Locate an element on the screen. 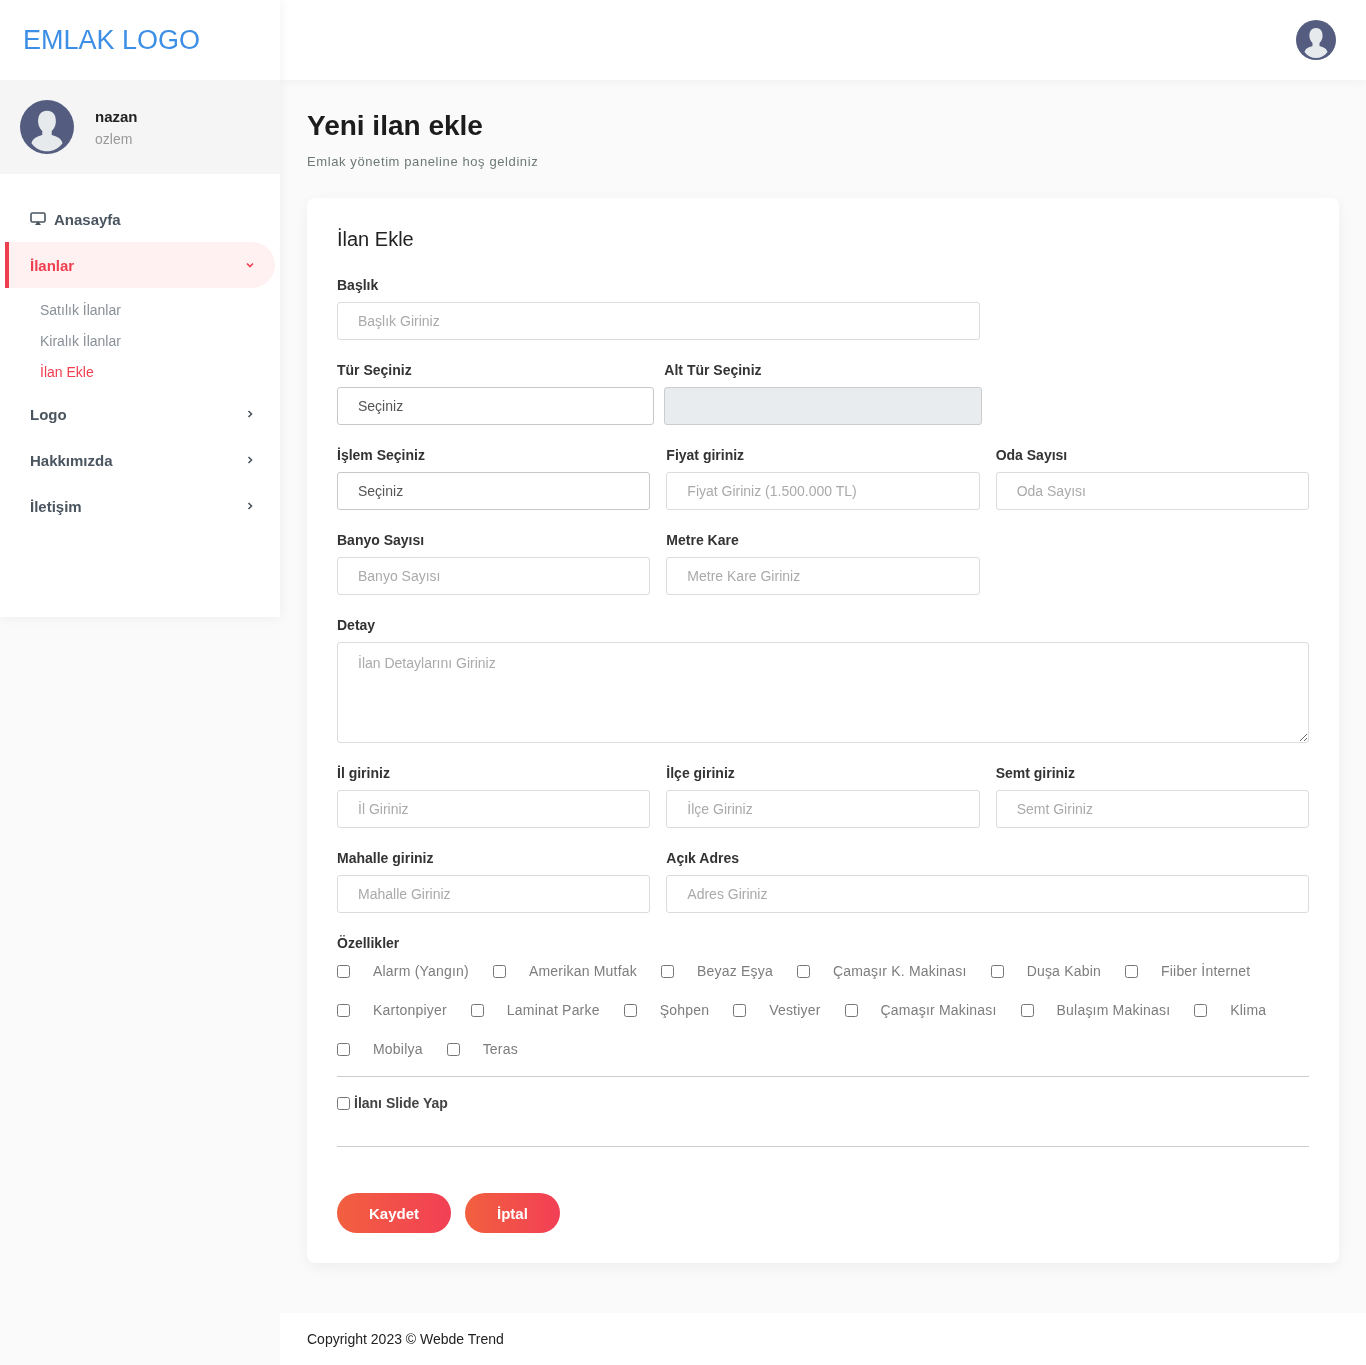 This screenshot has width=1366, height=1365. checkbox-label: Mobilya is located at coordinates (398, 1049).